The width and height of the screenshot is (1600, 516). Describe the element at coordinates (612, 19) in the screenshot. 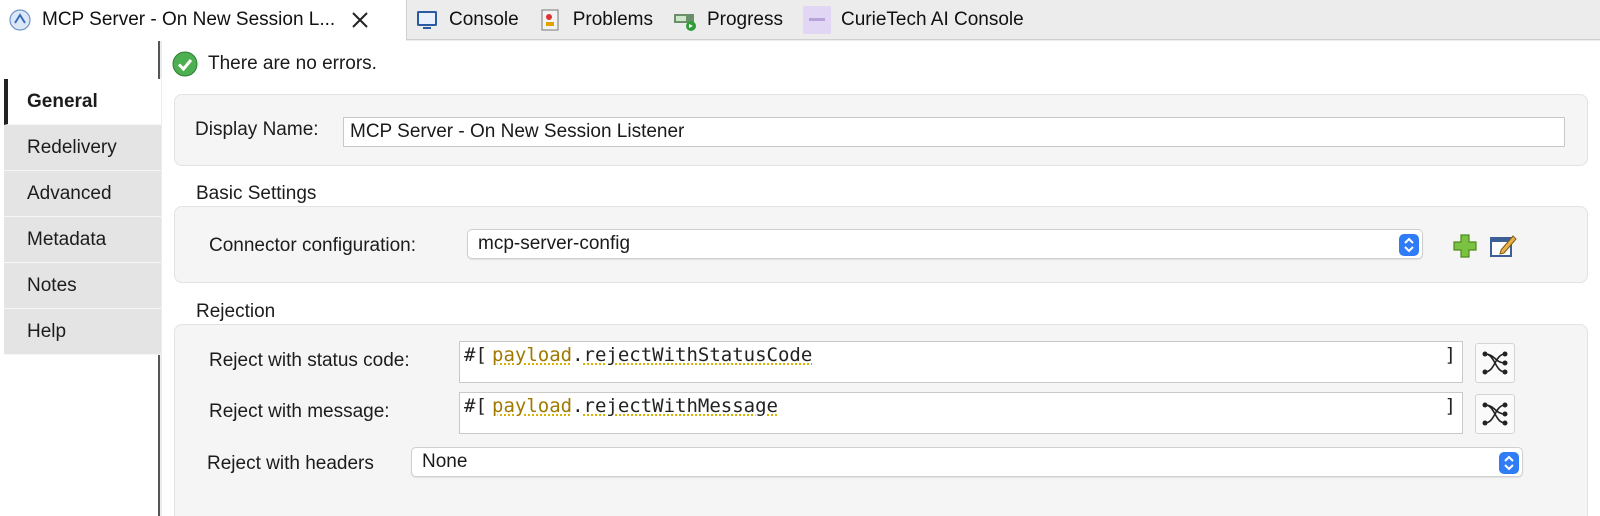

I see `tab-label: Problems` at that location.